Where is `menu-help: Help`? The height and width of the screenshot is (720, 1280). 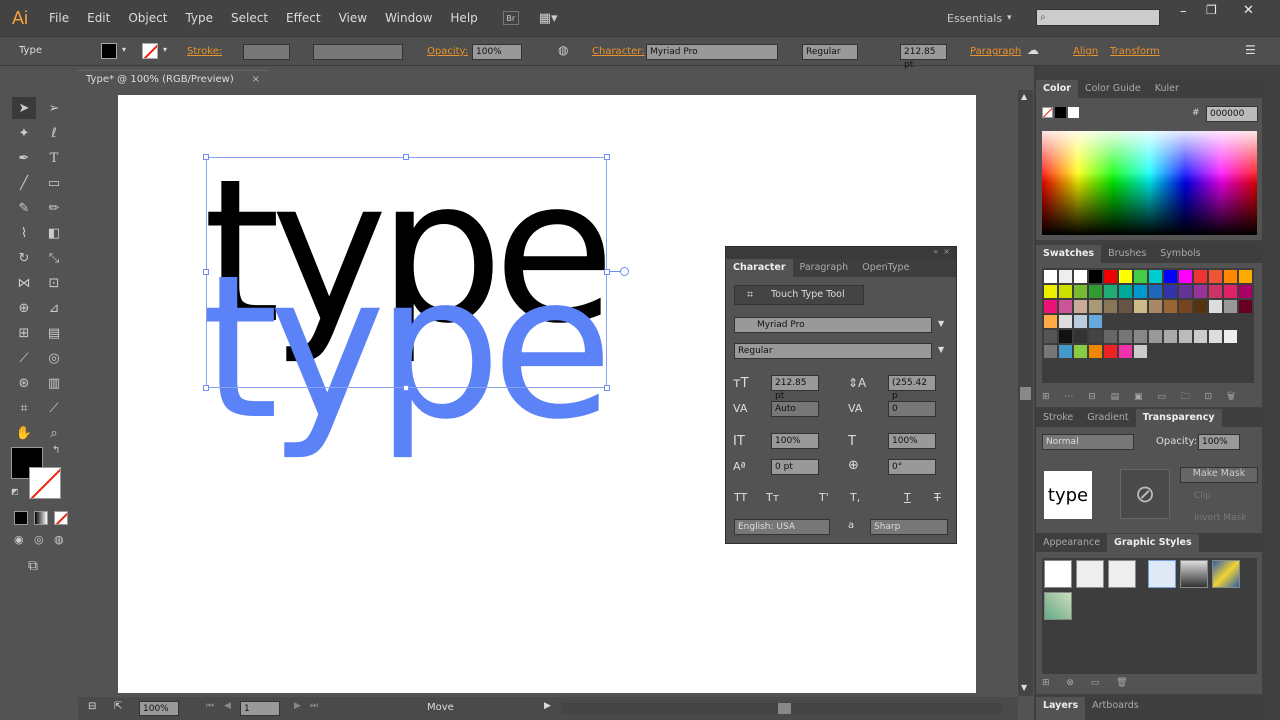
menu-help: Help is located at coordinates (463, 18).